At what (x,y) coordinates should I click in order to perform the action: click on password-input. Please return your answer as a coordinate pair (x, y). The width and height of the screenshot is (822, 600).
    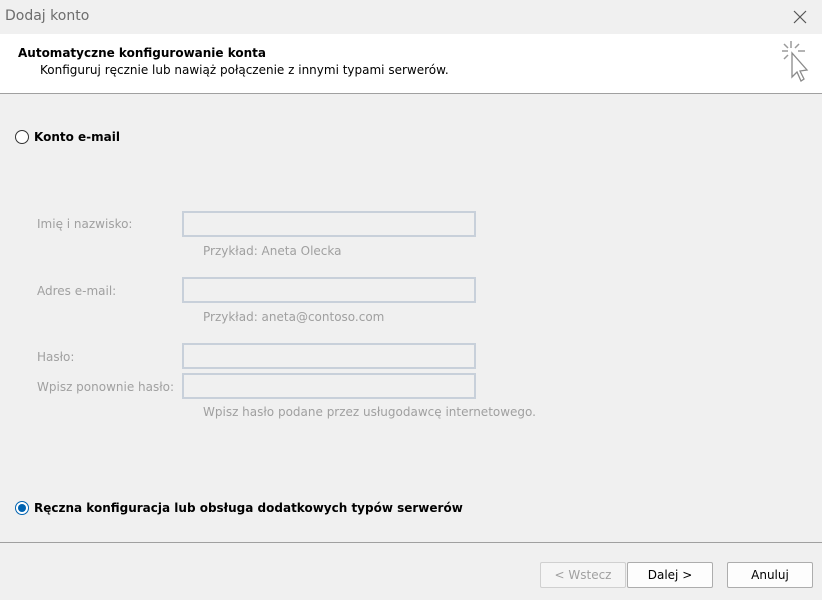
    Looking at the image, I should click on (329, 356).